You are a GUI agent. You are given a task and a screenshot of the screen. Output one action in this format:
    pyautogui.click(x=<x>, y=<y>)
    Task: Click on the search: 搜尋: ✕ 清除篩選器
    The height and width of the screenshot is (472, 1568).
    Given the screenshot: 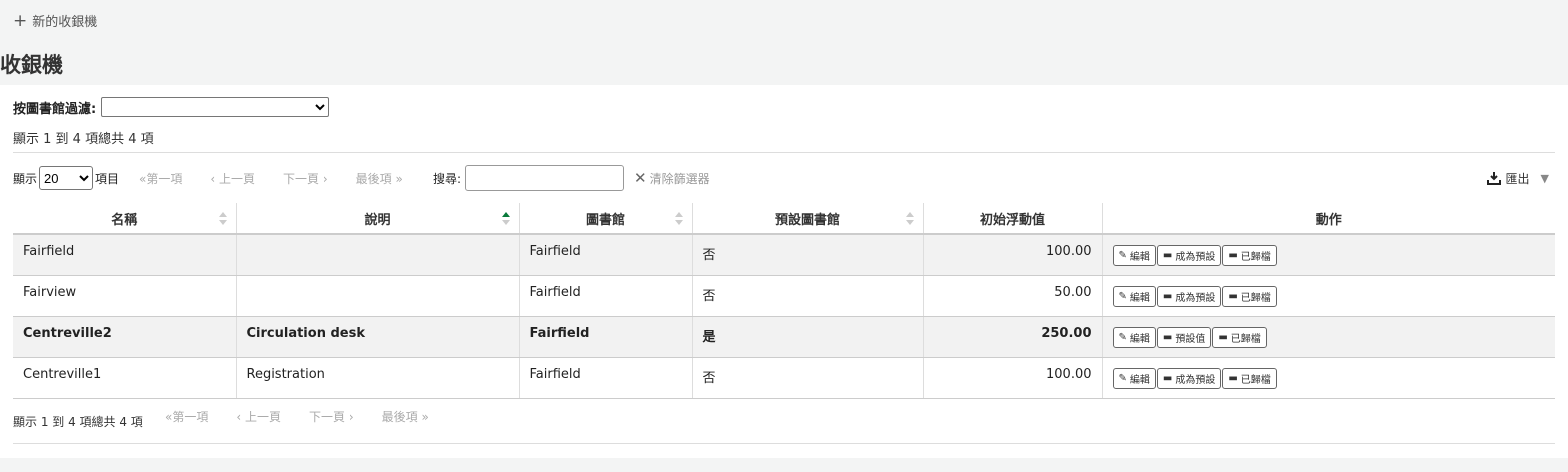 What is the action you would take?
    pyautogui.click(x=571, y=178)
    